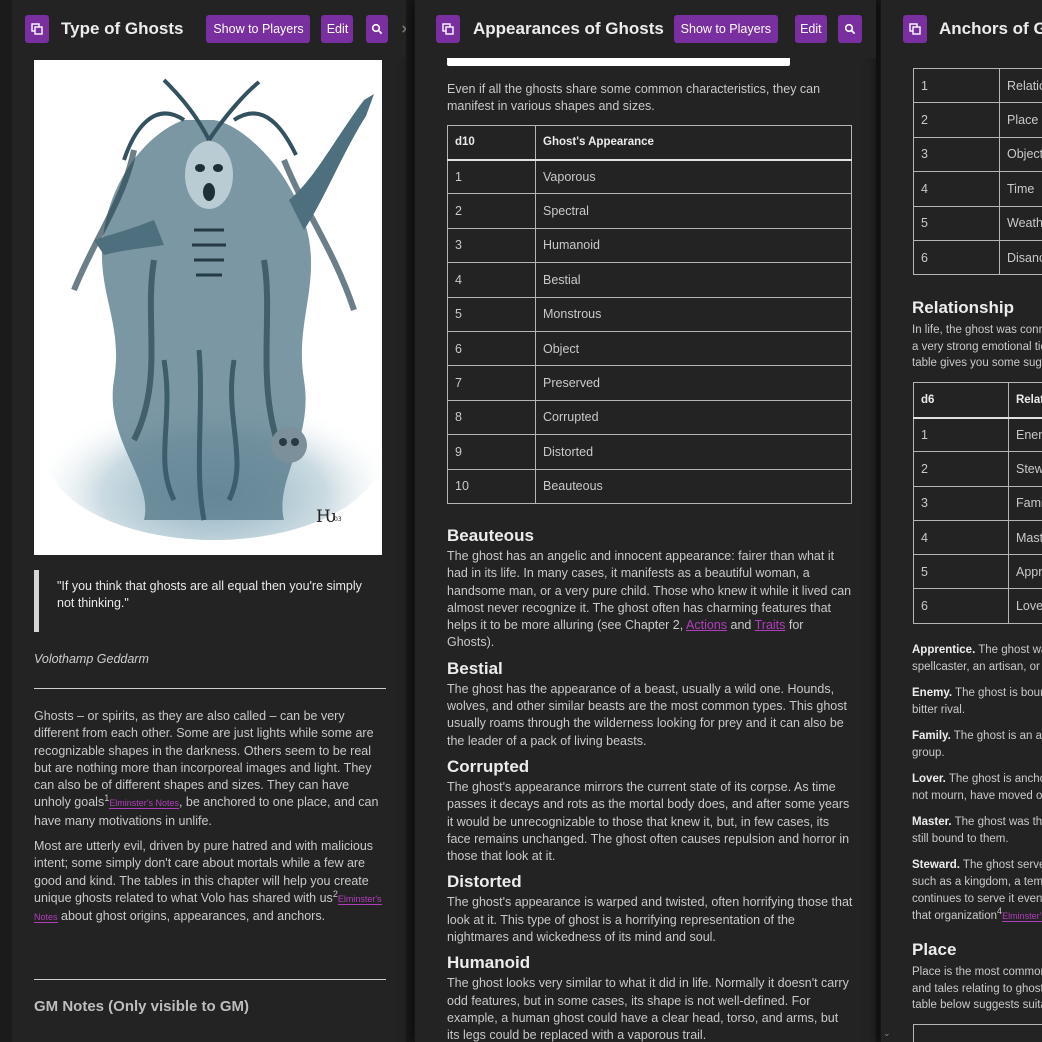 The image size is (1042, 1042). I want to click on row-relationship: Family, so click(1024, 503).